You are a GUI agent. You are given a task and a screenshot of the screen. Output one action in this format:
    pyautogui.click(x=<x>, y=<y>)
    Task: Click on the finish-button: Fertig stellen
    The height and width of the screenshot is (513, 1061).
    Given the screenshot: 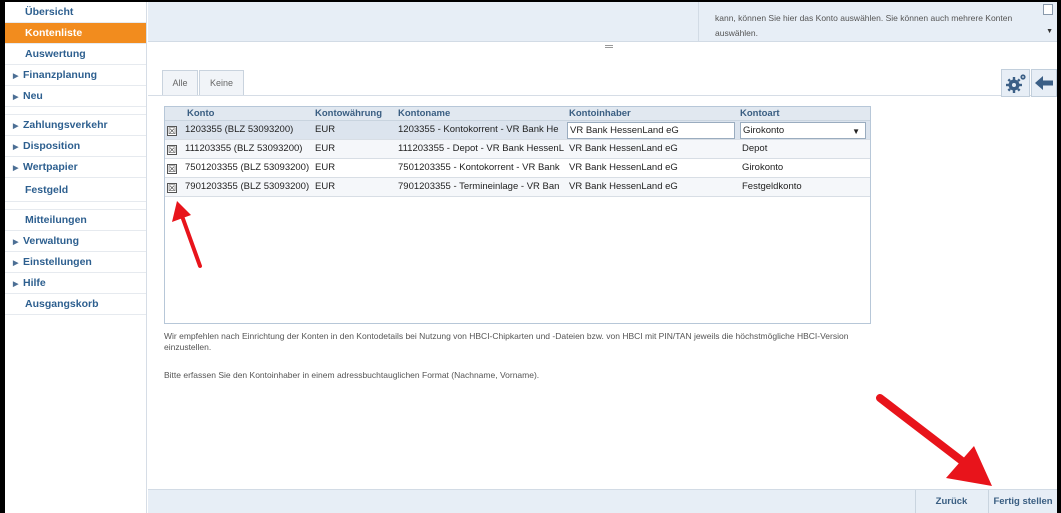 What is the action you would take?
    pyautogui.click(x=1022, y=501)
    